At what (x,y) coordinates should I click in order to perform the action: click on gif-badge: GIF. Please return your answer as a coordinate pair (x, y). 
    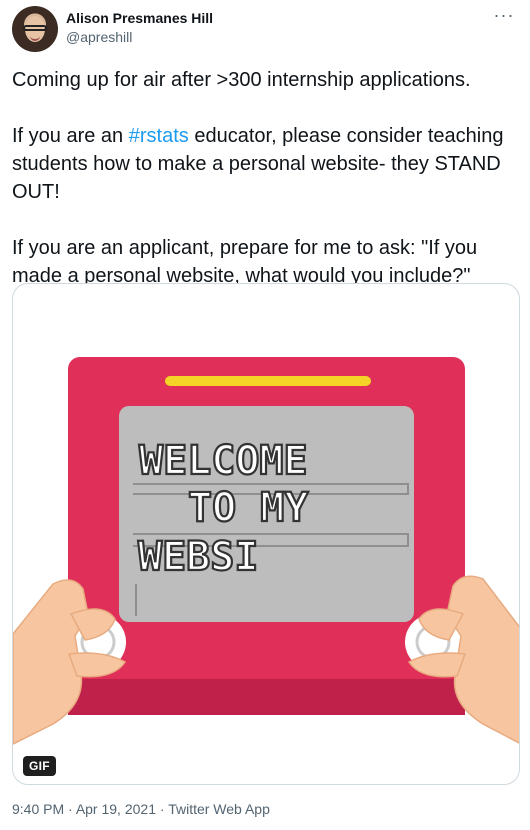
    Looking at the image, I should click on (39, 766).